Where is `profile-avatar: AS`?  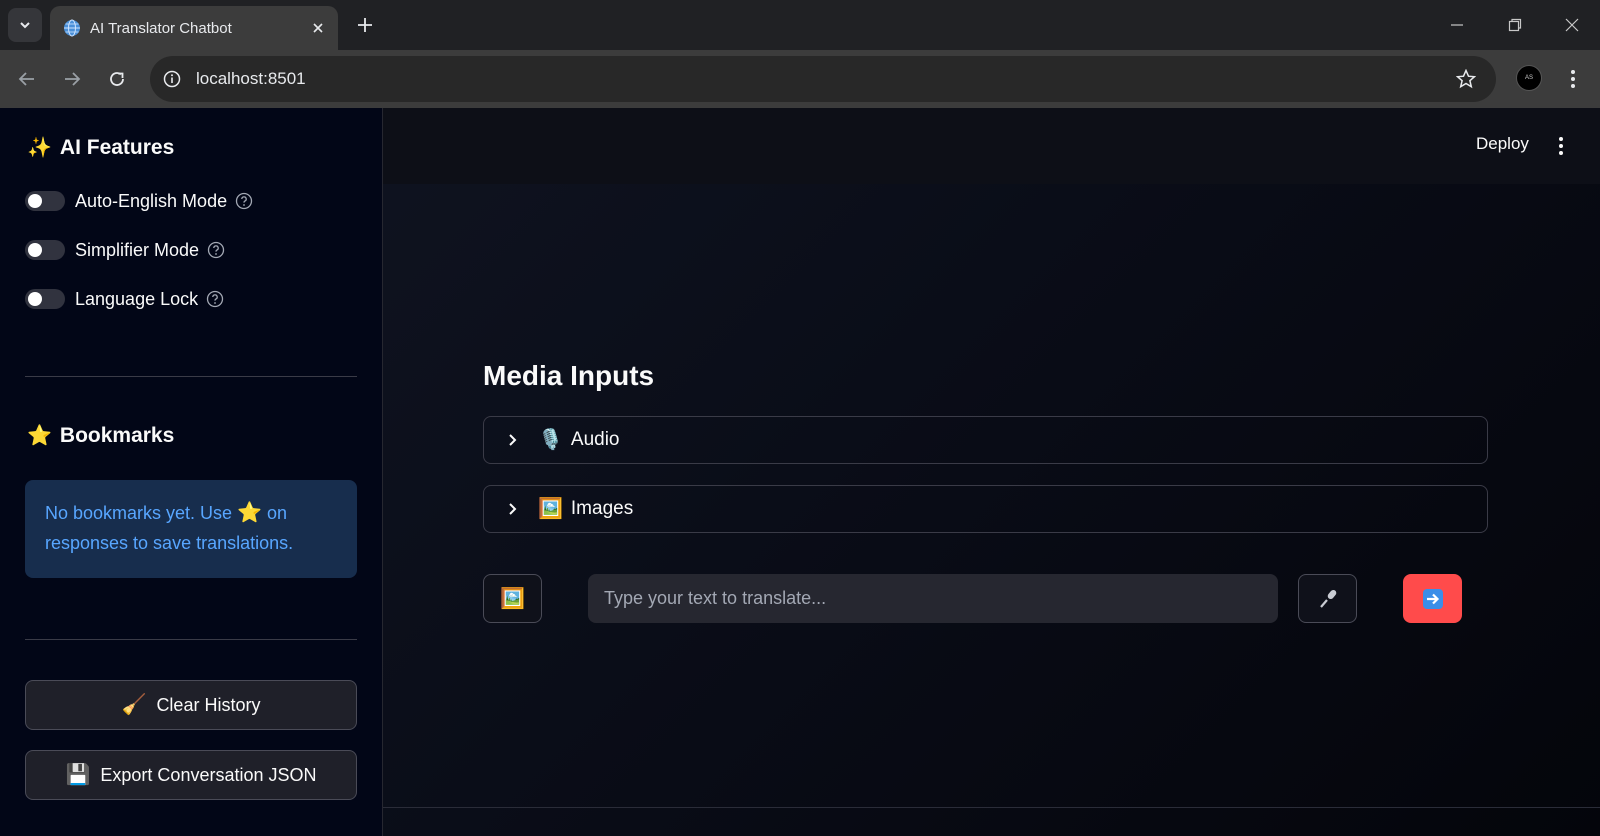
profile-avatar: AS is located at coordinates (1529, 78).